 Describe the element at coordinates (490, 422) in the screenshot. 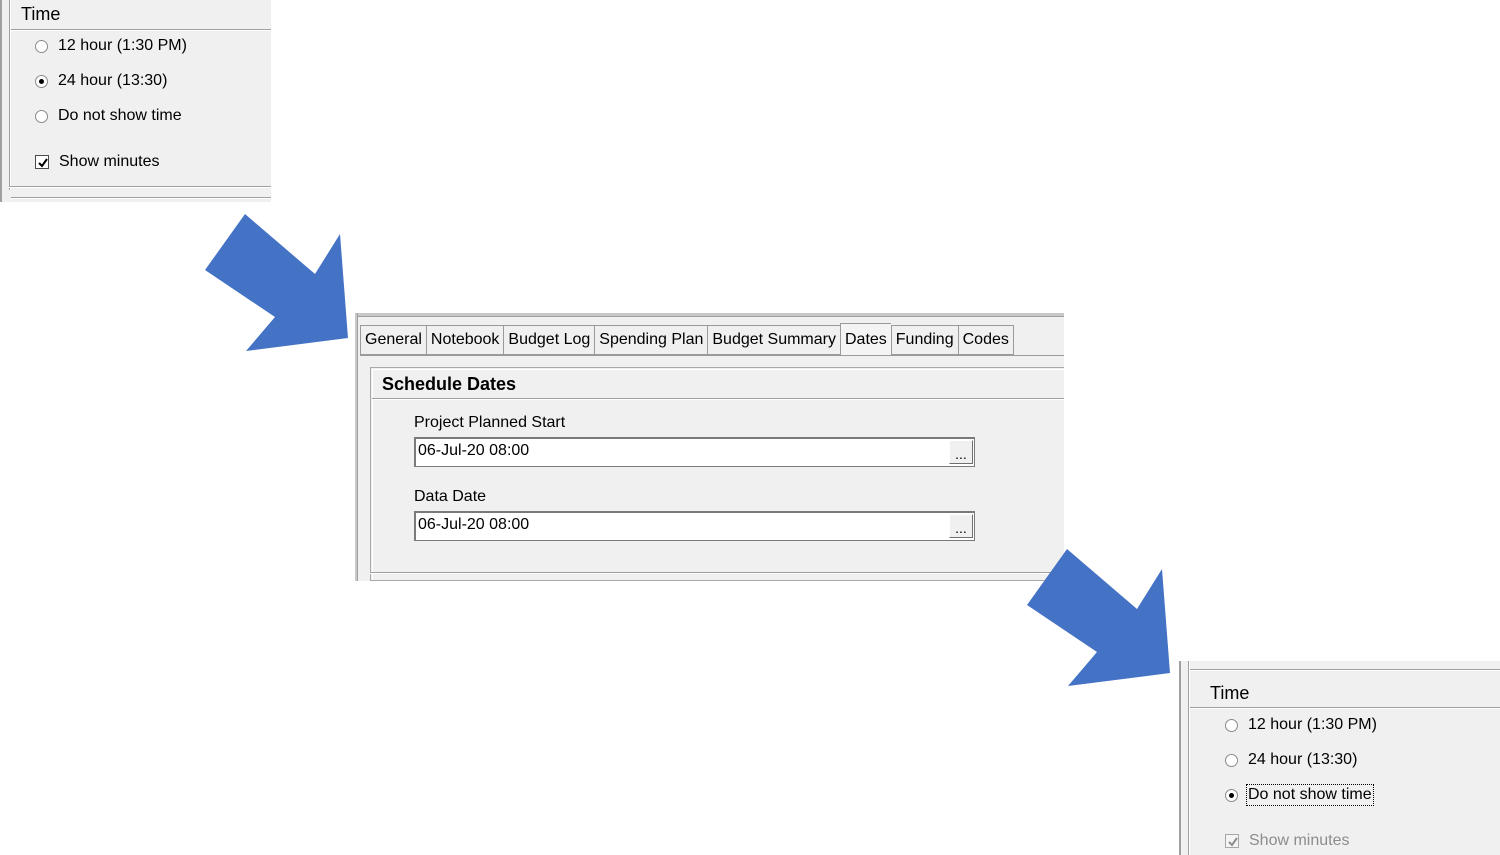

I see `project-planned-start-label: Project Planned Start` at that location.